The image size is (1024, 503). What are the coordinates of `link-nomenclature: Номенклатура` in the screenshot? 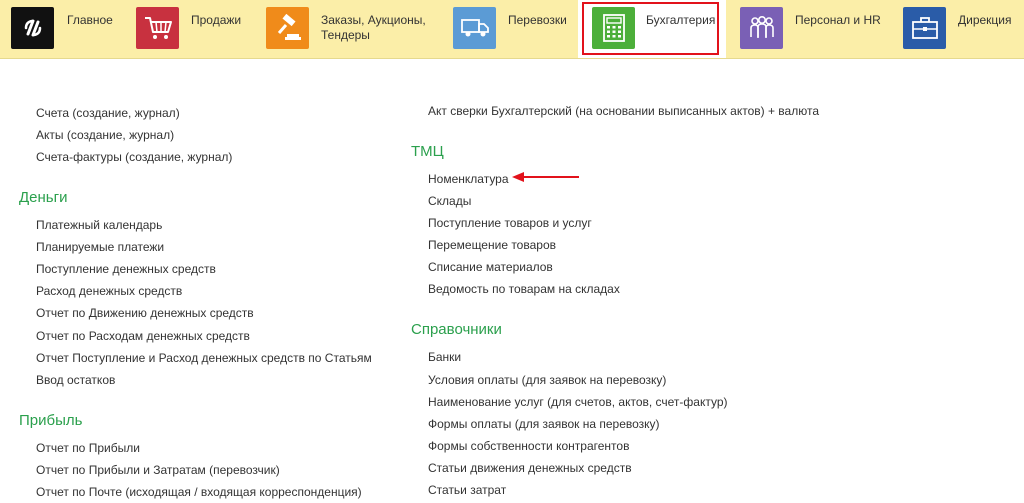 It's located at (468, 179).